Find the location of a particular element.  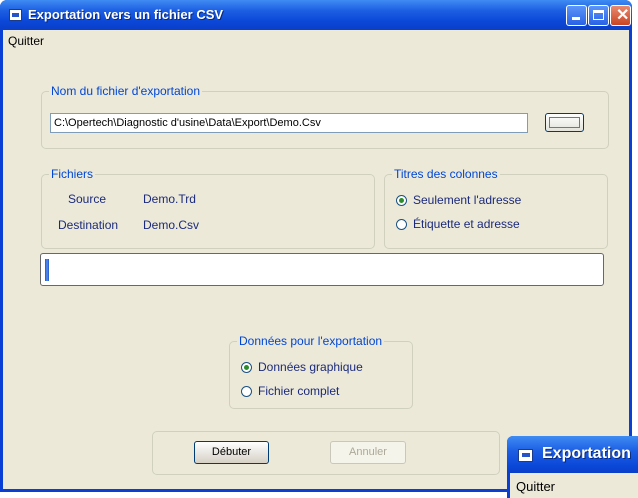

title-bar: Exportation vers un fichier CSV ✕ is located at coordinates (316, 15).